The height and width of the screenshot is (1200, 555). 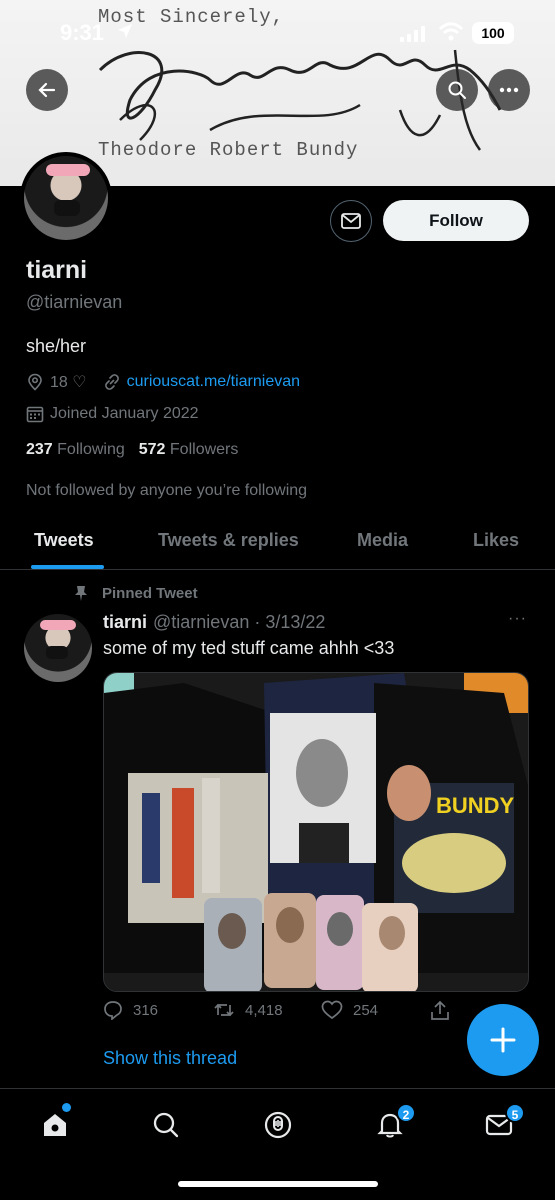 I want to click on tweet-actions: 316 4,418 254, so click(x=283, y=1014).